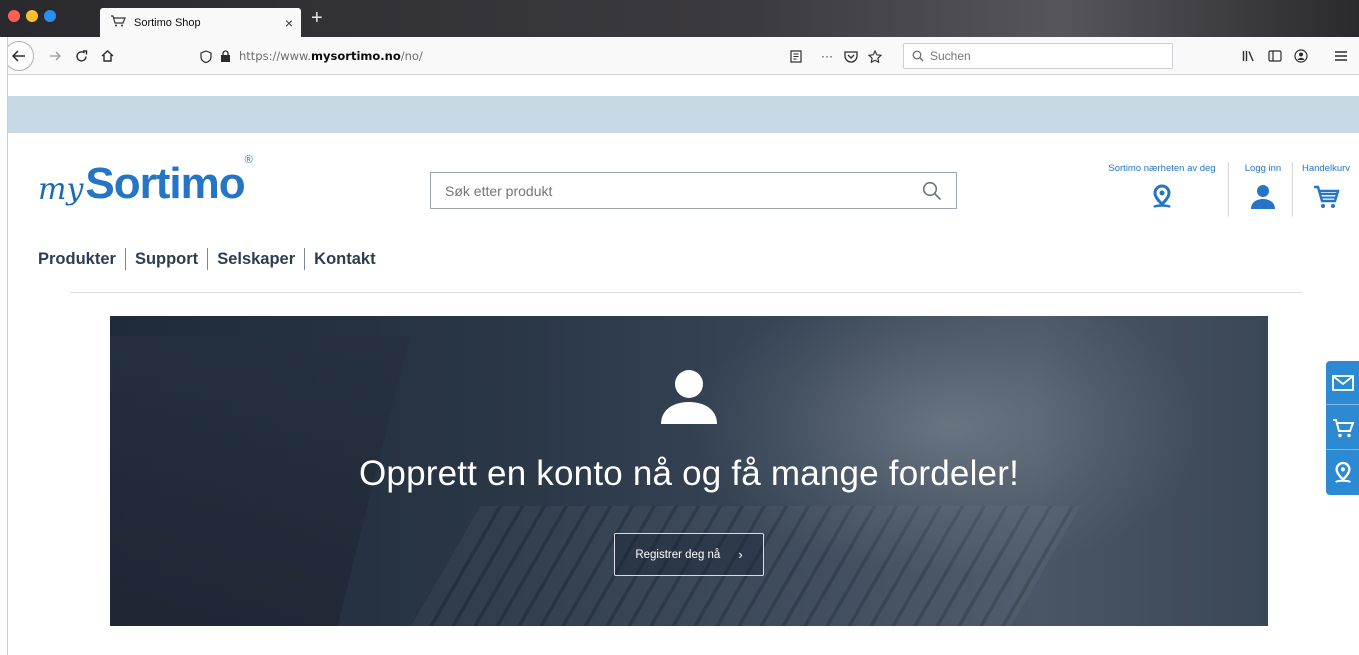 The height and width of the screenshot is (655, 1359). Describe the element at coordinates (689, 399) in the screenshot. I see `hero-user-icon` at that location.